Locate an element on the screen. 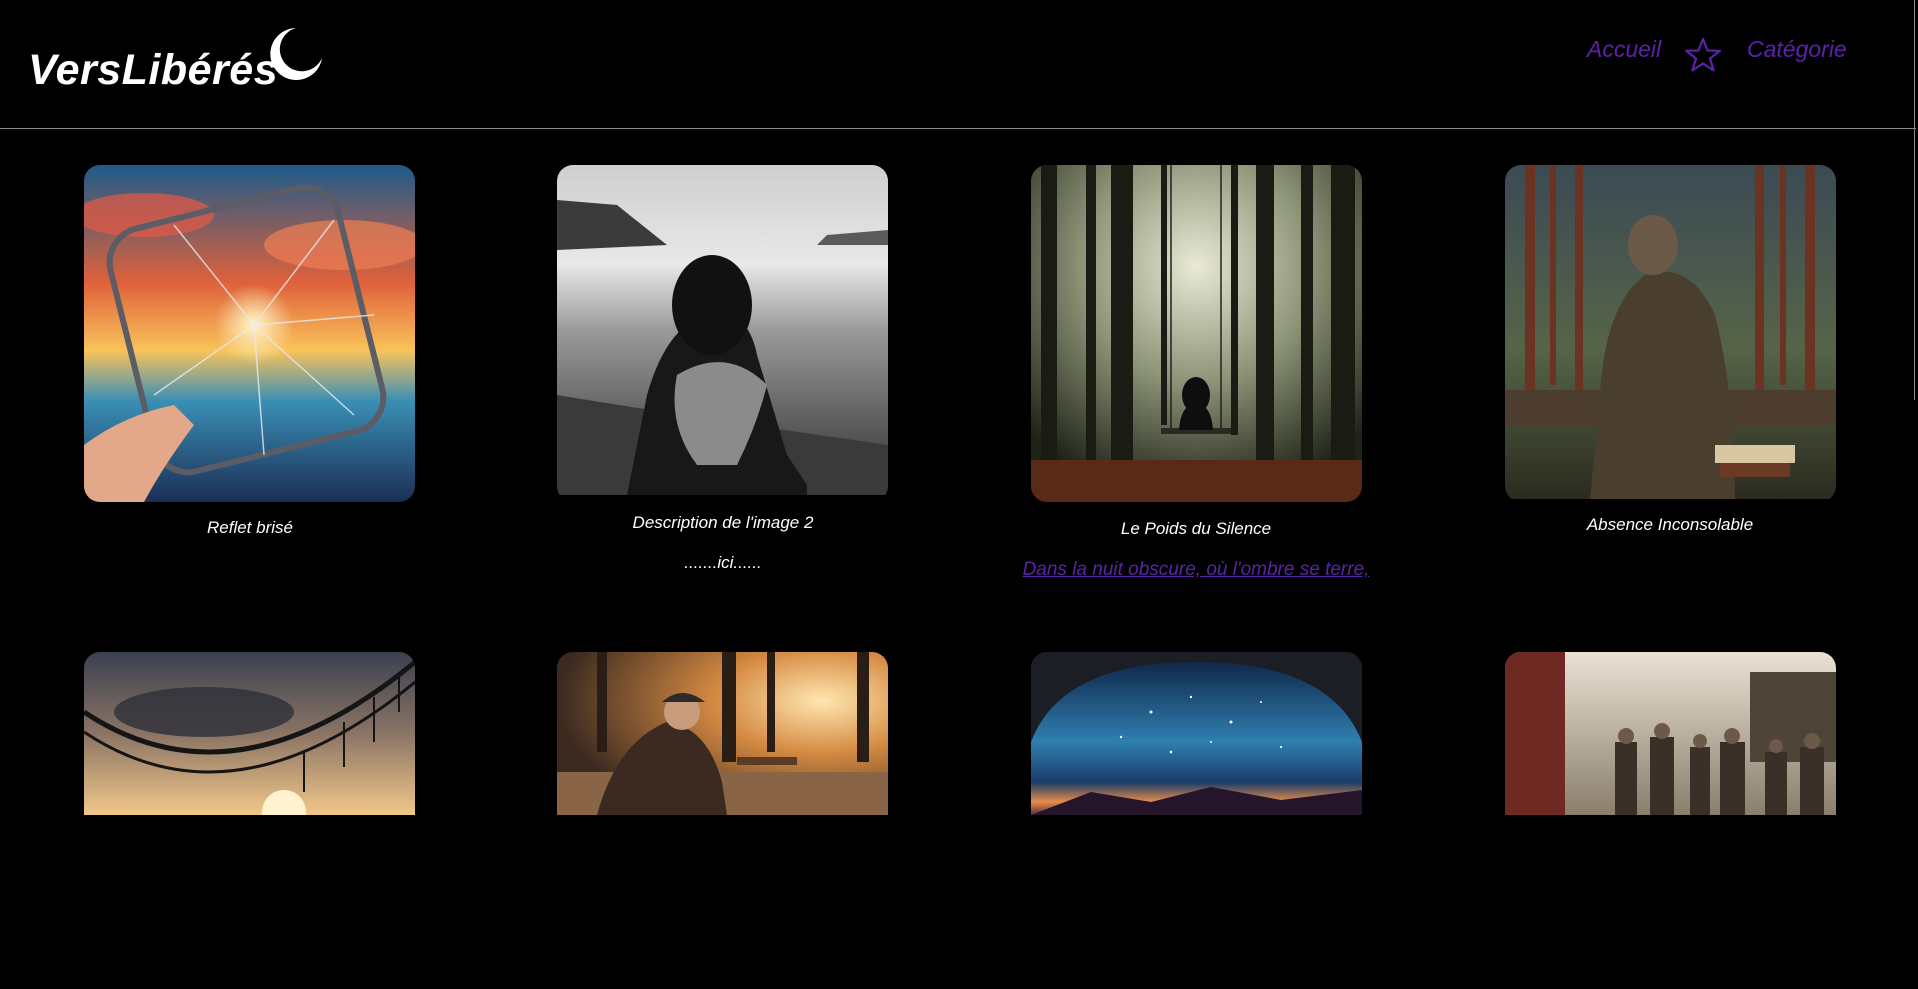  gallery-image-bridge is located at coordinates (249, 820).